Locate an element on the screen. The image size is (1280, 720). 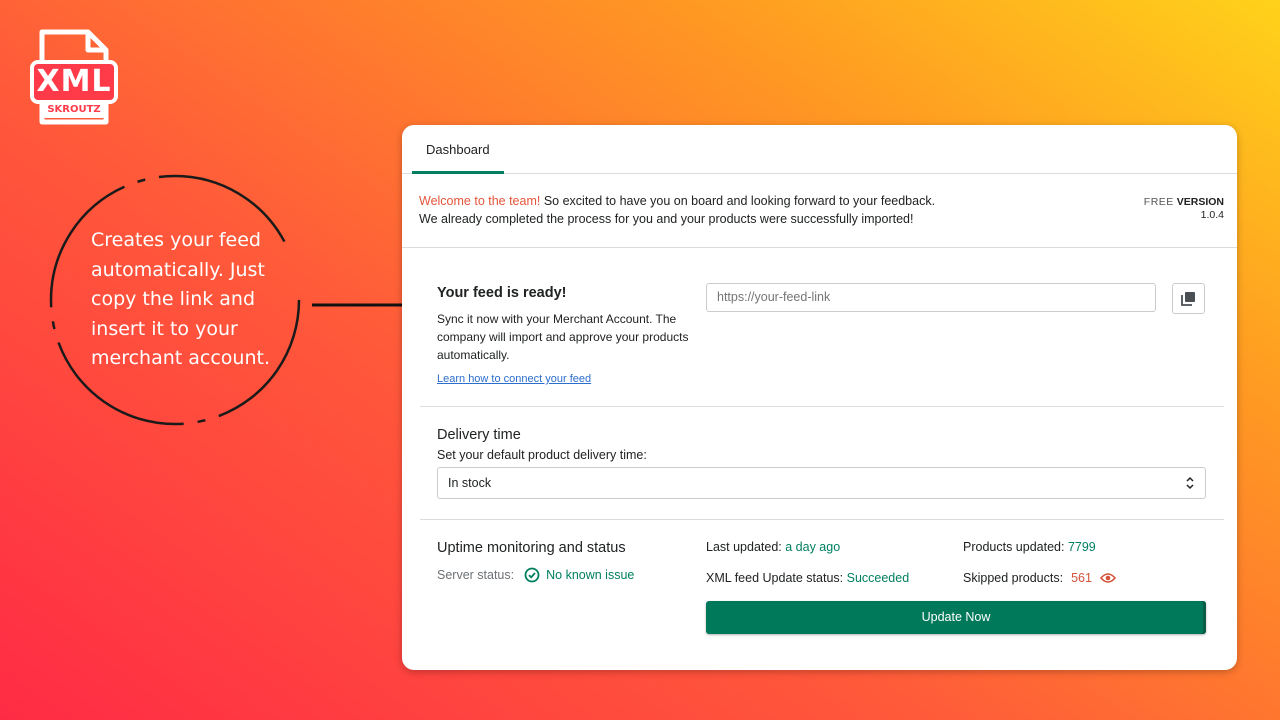
xml-update-status: XML feed Update status: Succeeded is located at coordinates (807, 578).